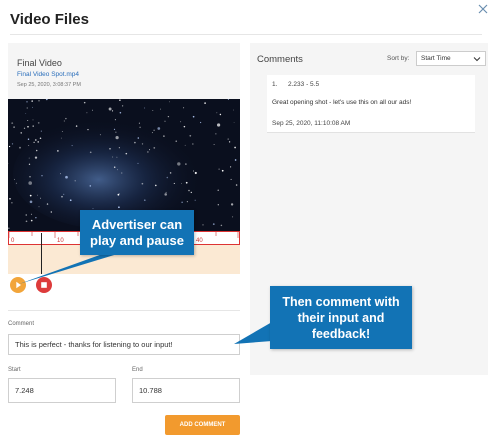 This screenshot has width=492, height=439. Describe the element at coordinates (145, 298) in the screenshot. I see `callout-pointers` at that location.